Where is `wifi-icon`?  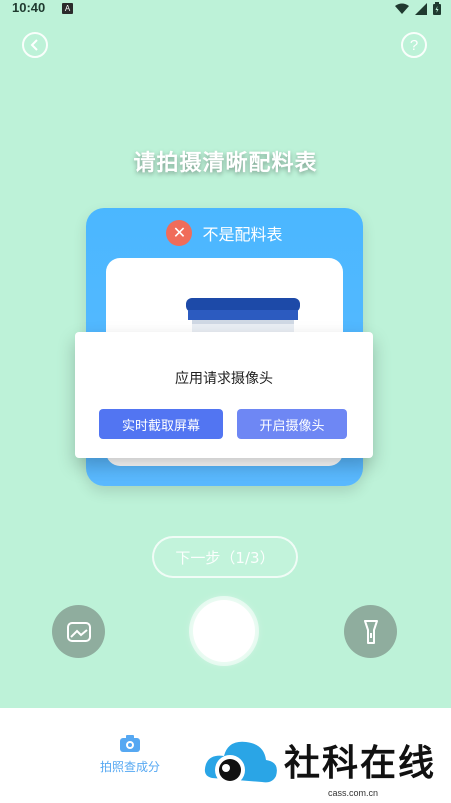
wifi-icon is located at coordinates (402, 8).